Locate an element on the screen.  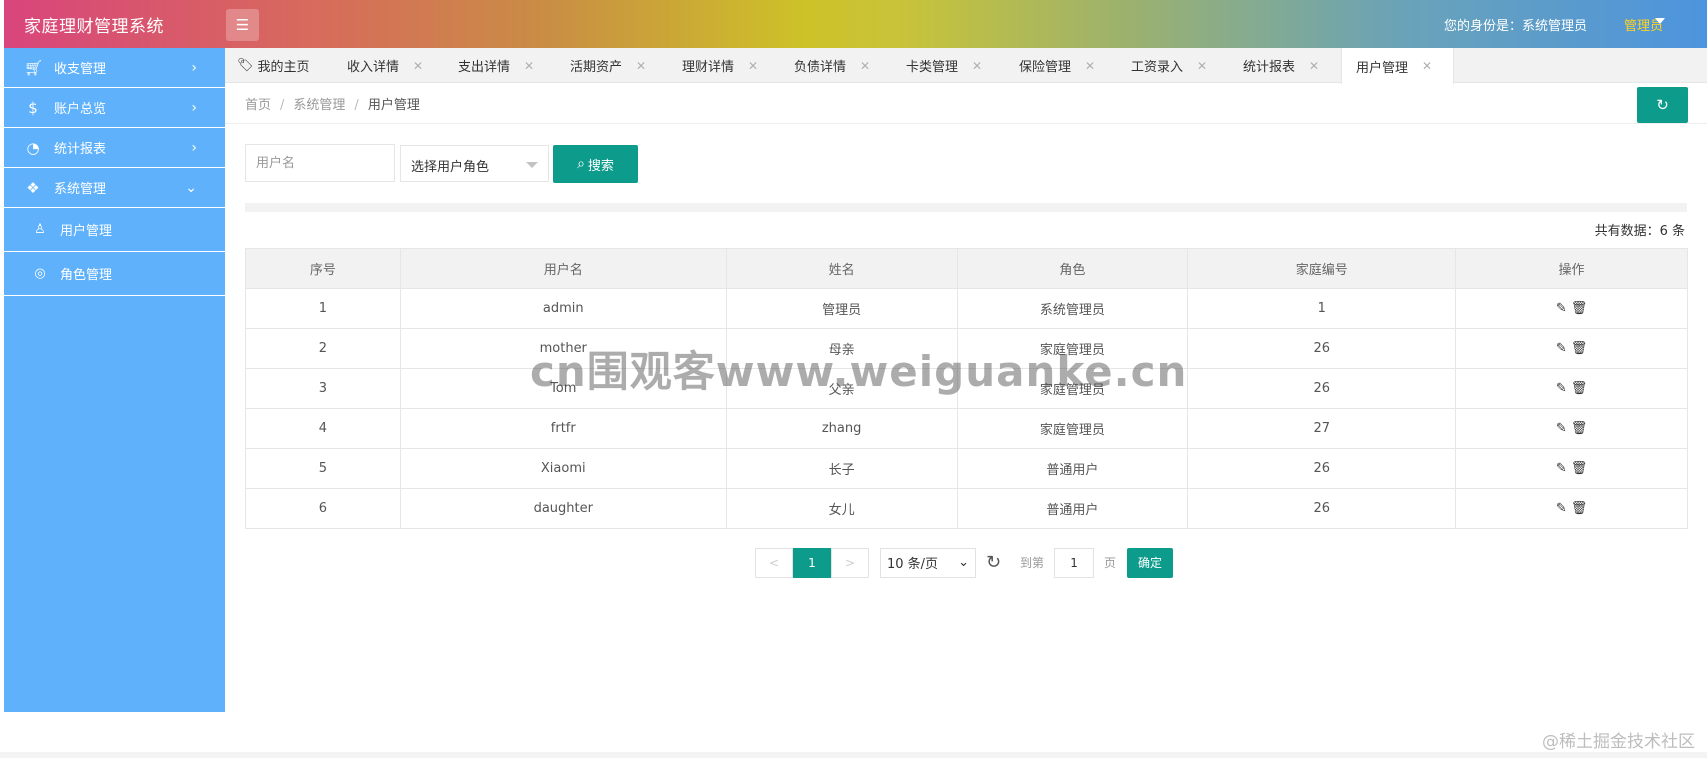
confirm-page-button: 确定 is located at coordinates (1150, 562).